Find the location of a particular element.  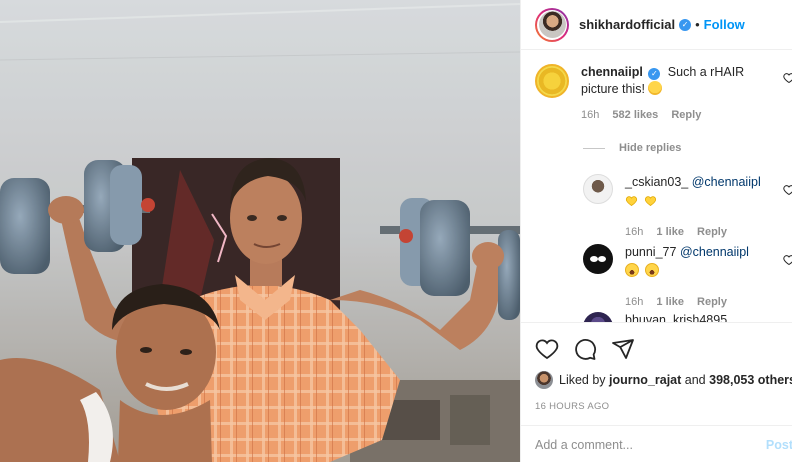

follow-button: Follow is located at coordinates (724, 24).